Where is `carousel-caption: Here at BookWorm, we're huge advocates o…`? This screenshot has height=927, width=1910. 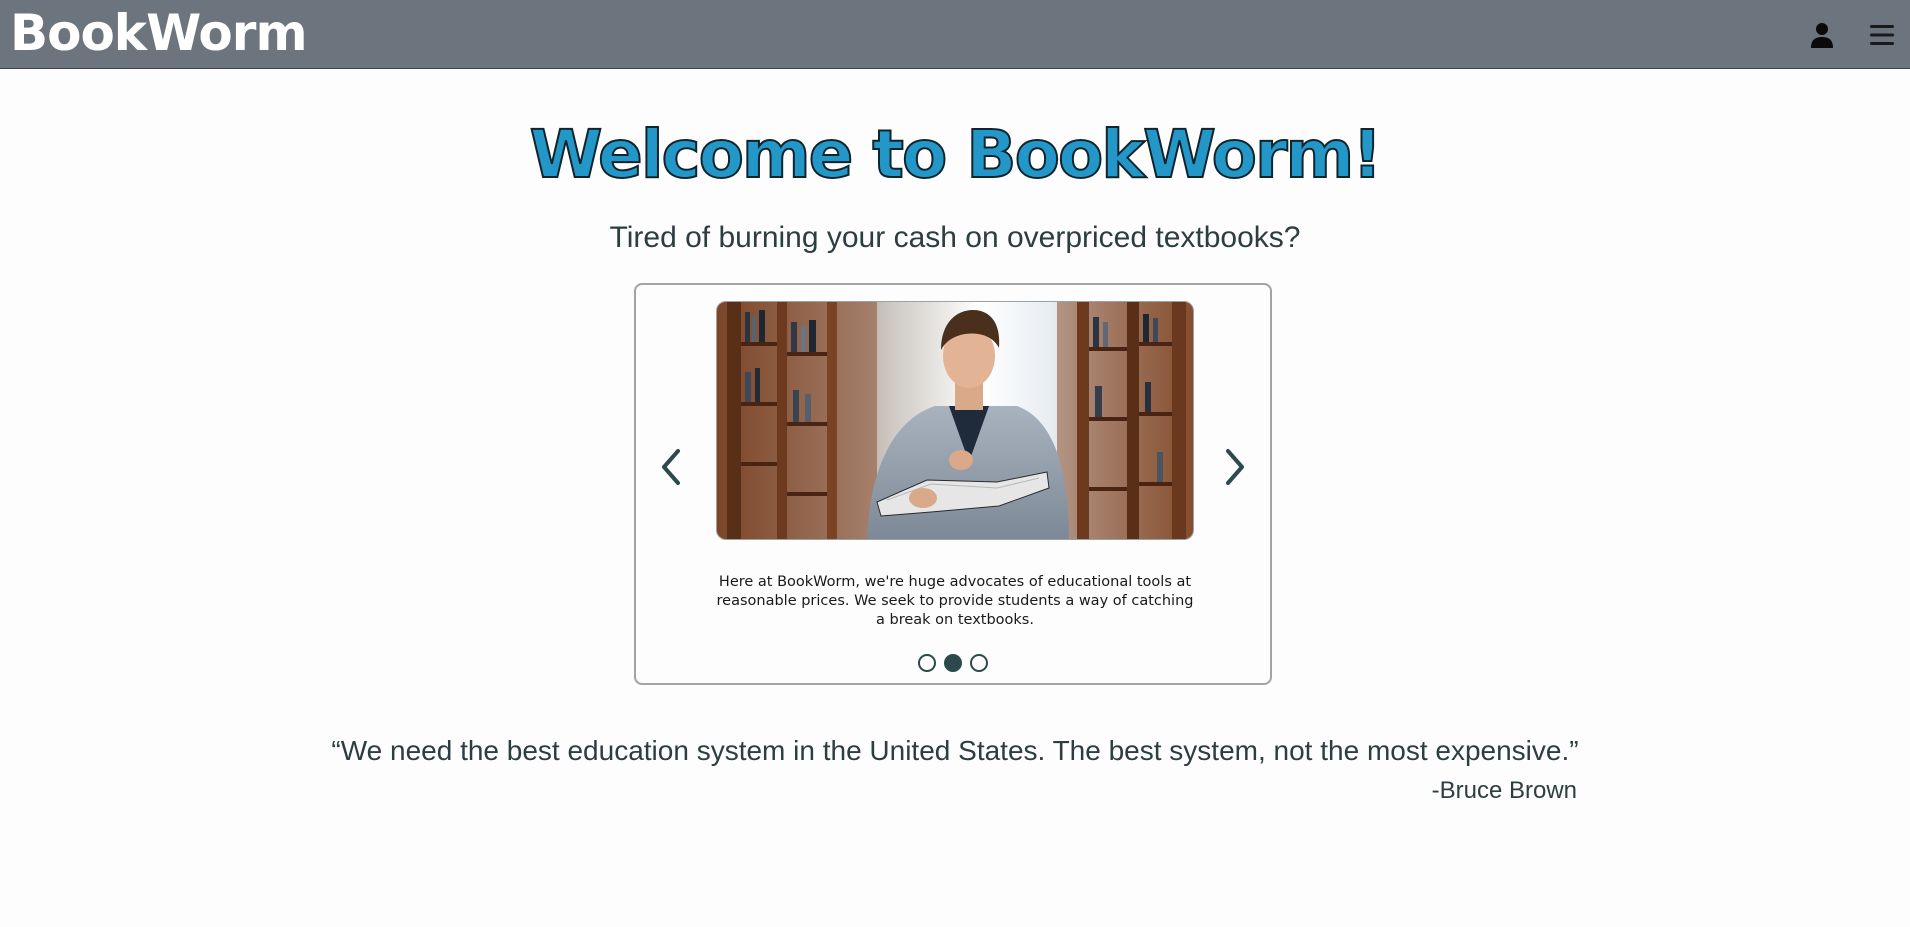
carousel-caption: Here at BookWorm, we're huge advocates o… is located at coordinates (955, 601).